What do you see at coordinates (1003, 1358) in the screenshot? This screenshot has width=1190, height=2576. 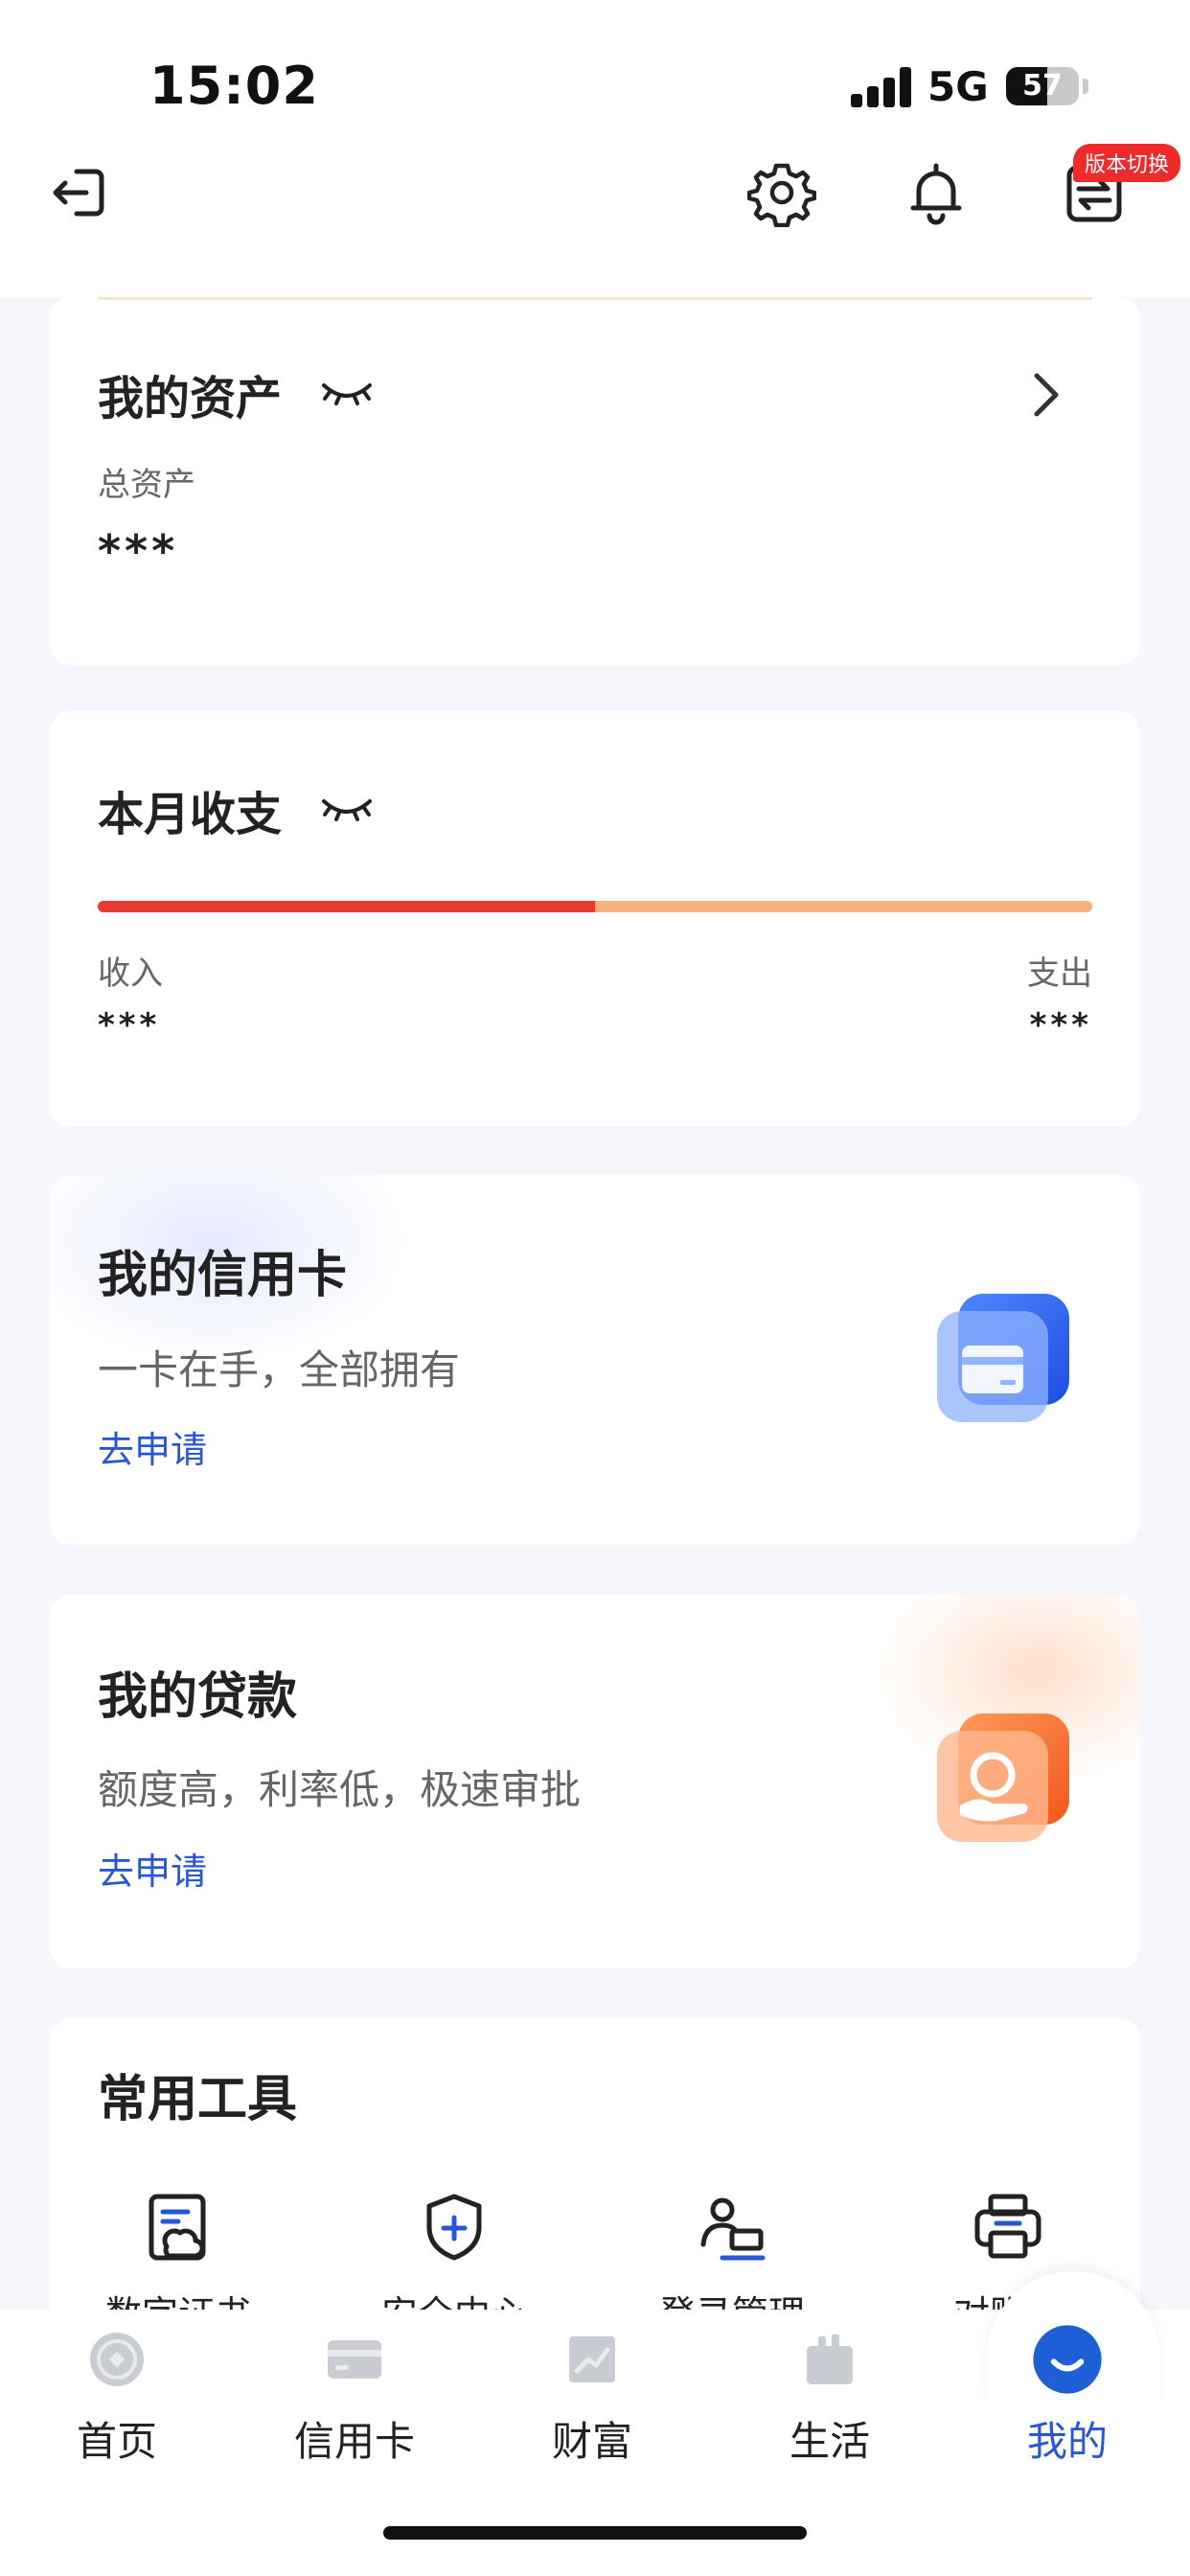 I see `credit-card-illustration-icon` at bounding box center [1003, 1358].